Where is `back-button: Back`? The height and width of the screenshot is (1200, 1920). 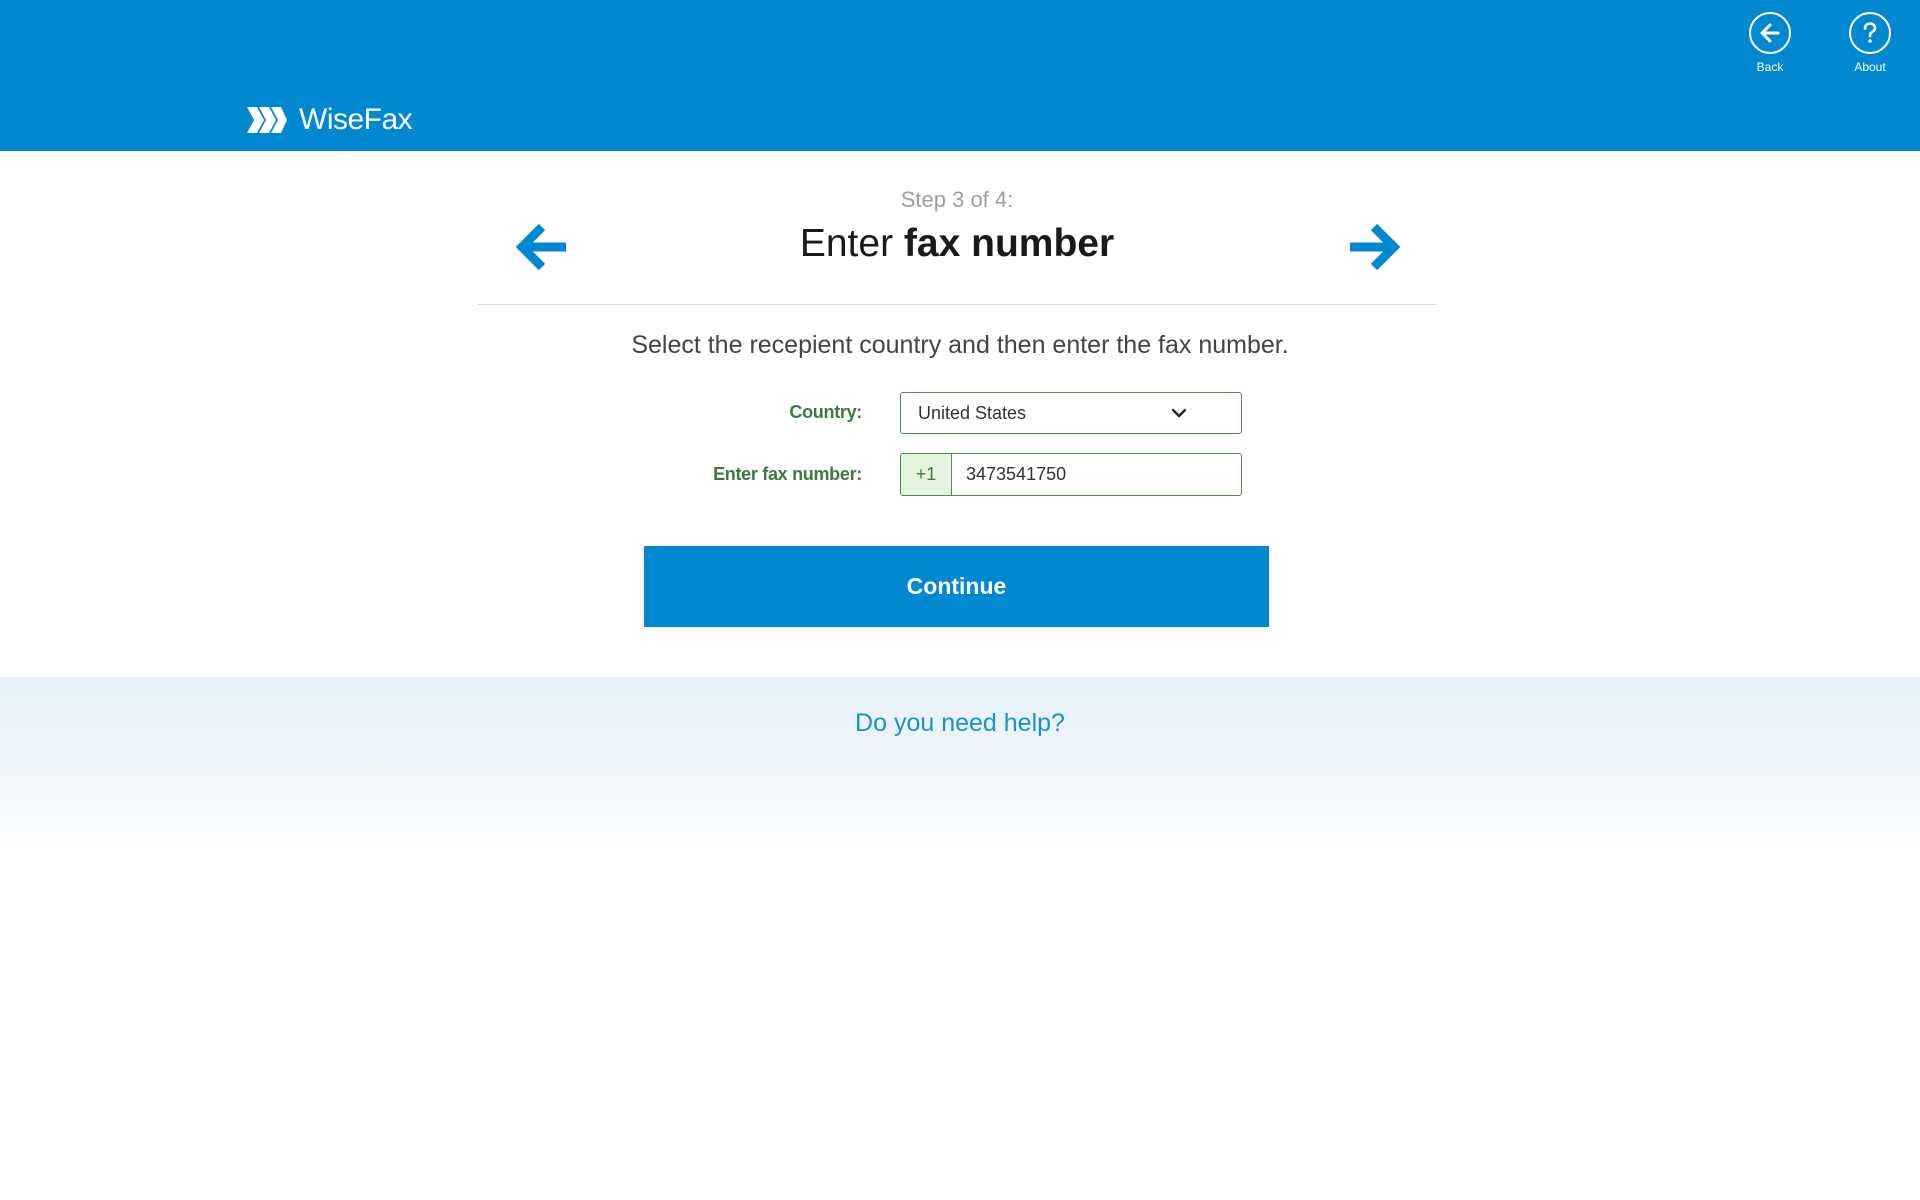
back-button: Back is located at coordinates (1770, 45).